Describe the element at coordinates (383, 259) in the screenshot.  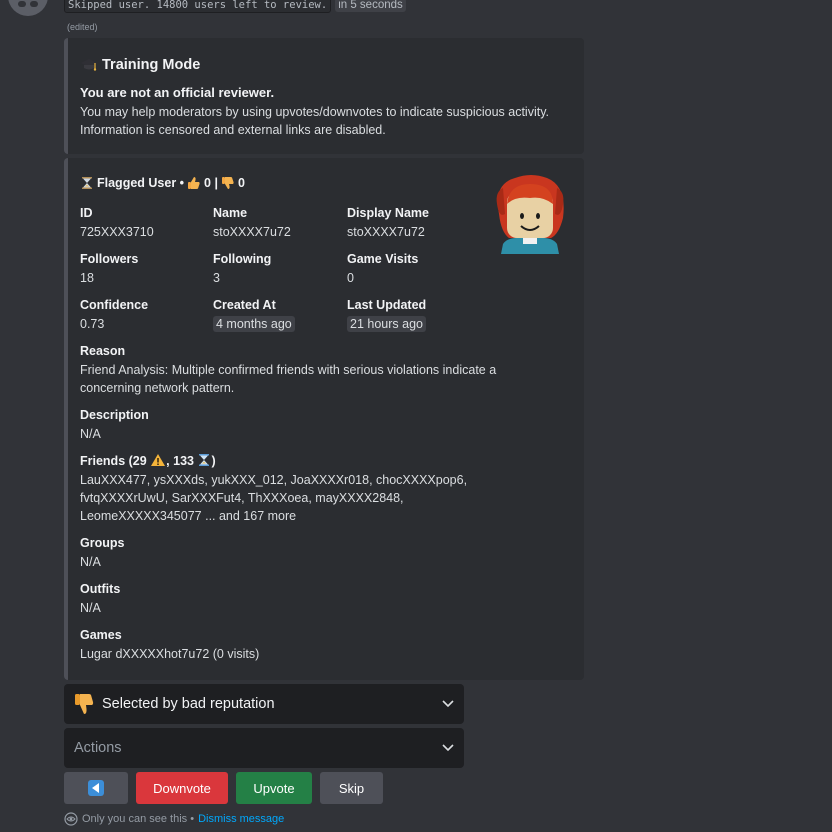
I see `field-label: Game Visits` at that location.